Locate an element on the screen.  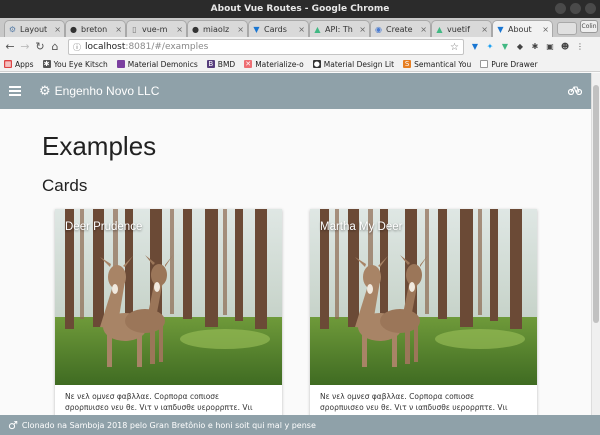
page-extension-icon: ▣ is located at coordinates (550, 47).